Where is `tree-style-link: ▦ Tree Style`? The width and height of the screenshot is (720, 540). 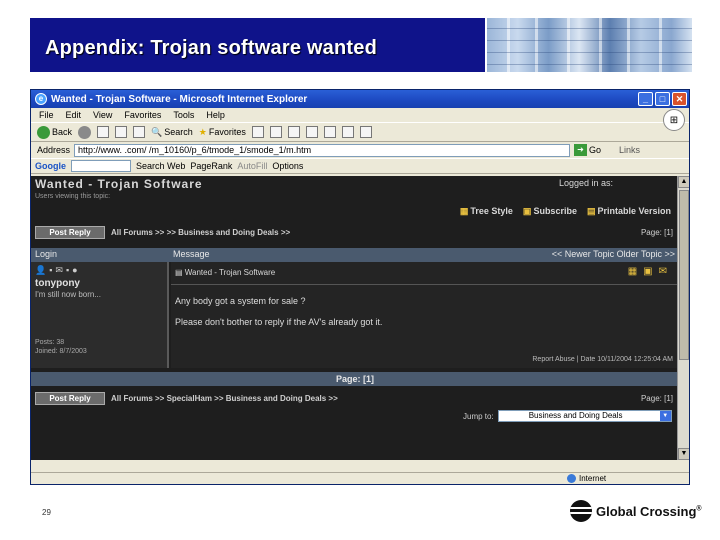
tree-style-link: ▦ Tree Style is located at coordinates (486, 211).